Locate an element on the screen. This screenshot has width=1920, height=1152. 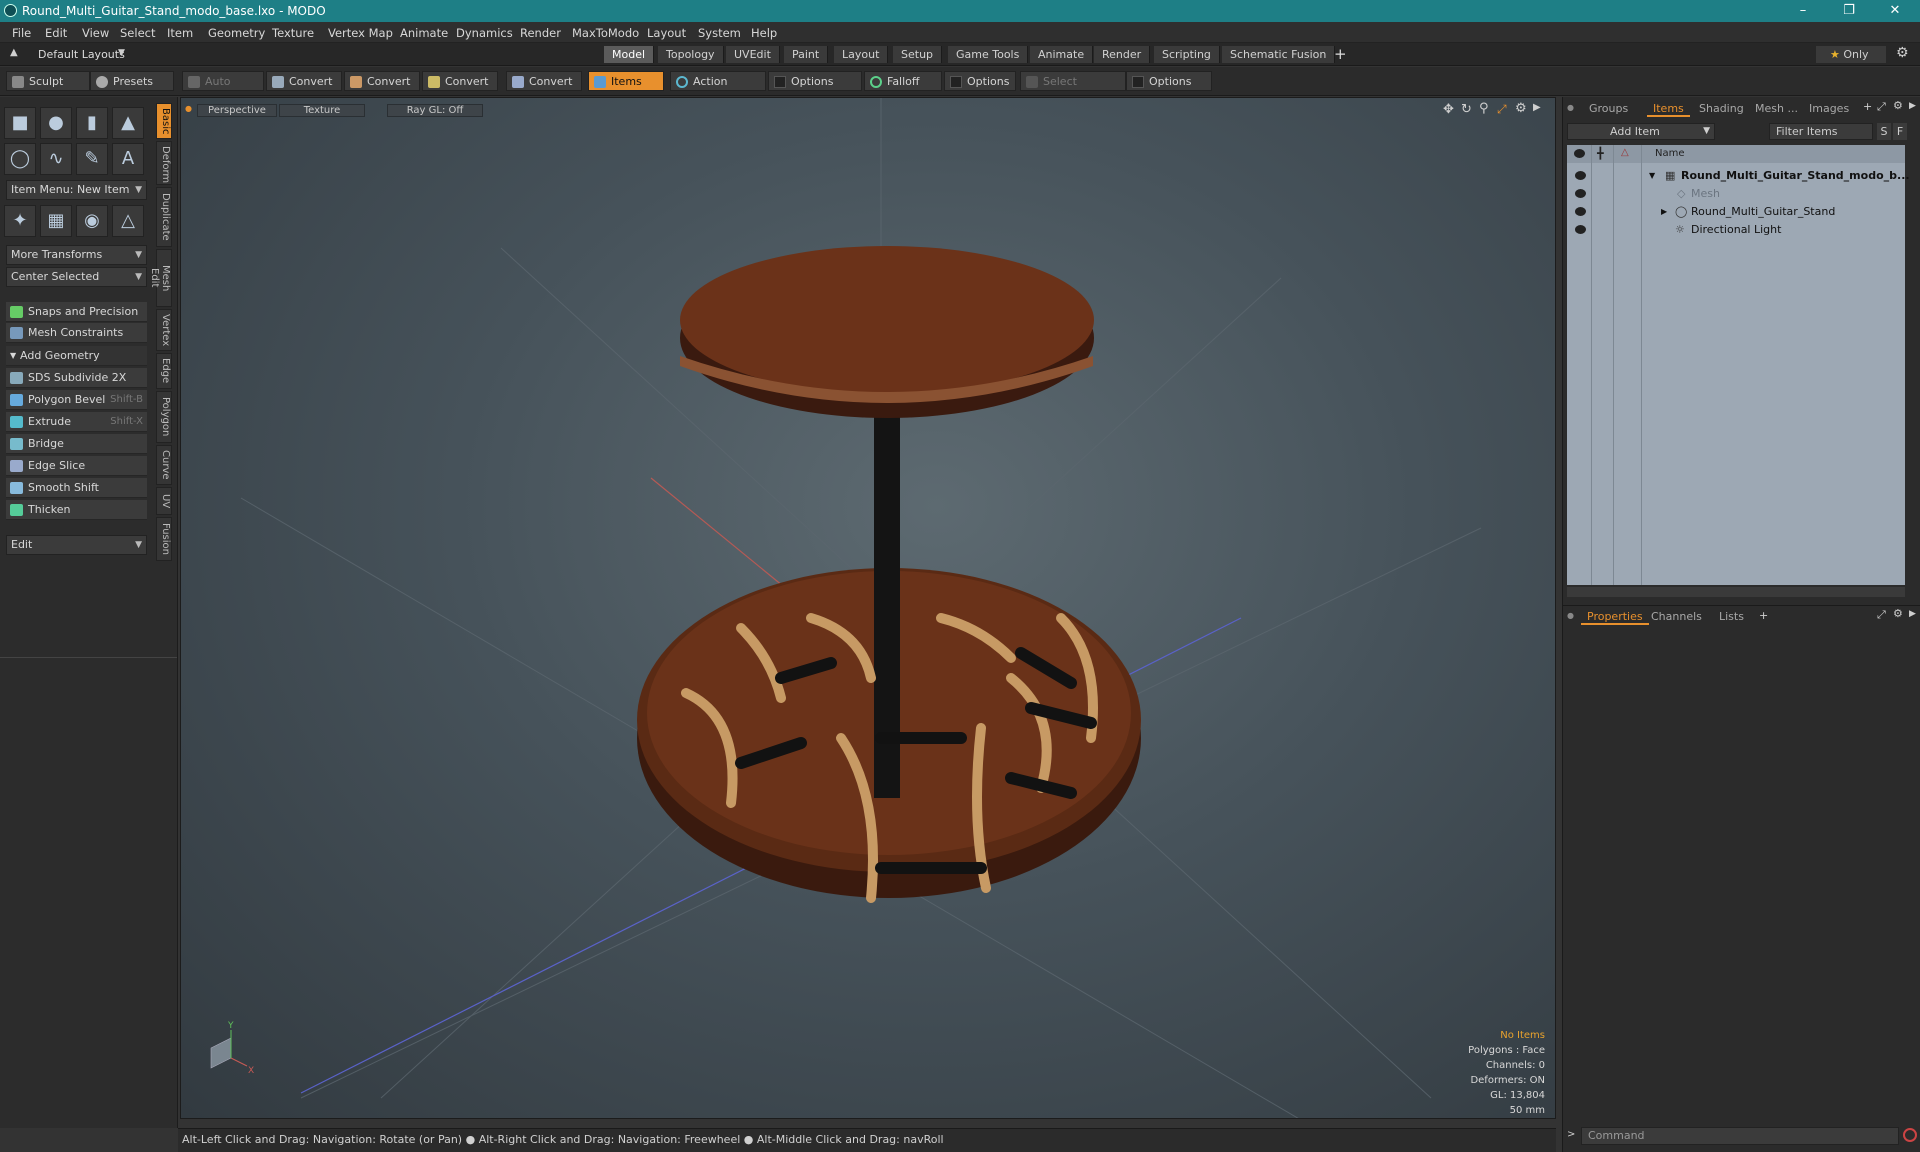
layout-collapse-icon: ▲ is located at coordinates (14, 52).